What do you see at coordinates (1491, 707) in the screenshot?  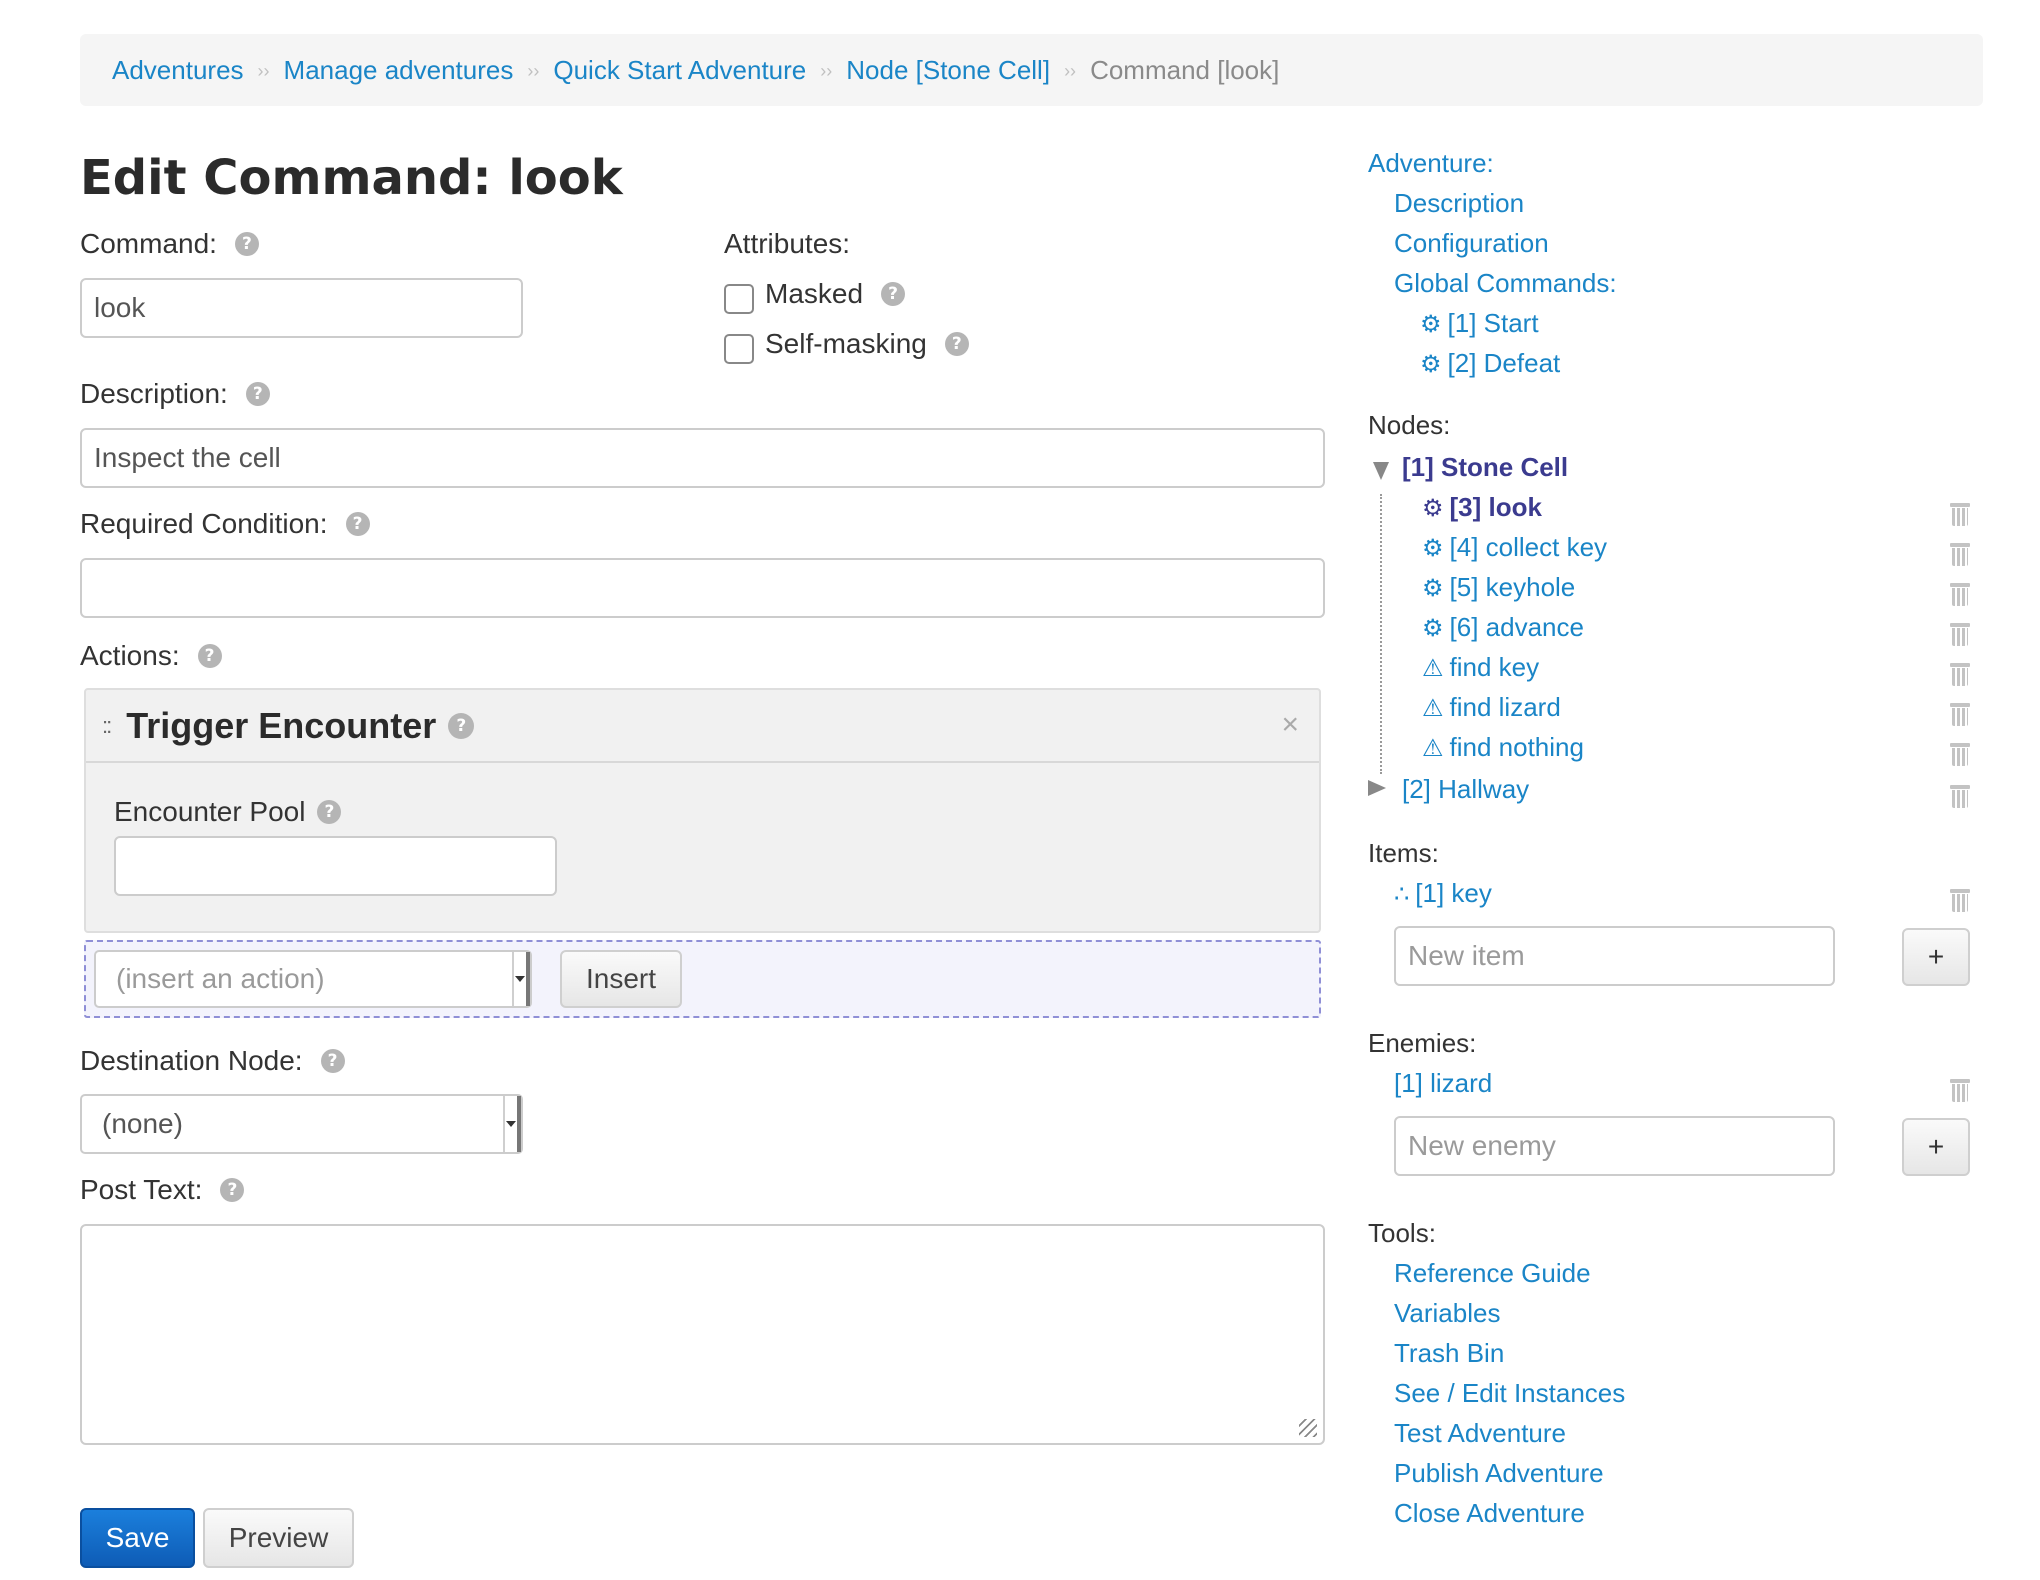 I see `sidebar-warning-find-lizard: ⚠ find lizard` at bounding box center [1491, 707].